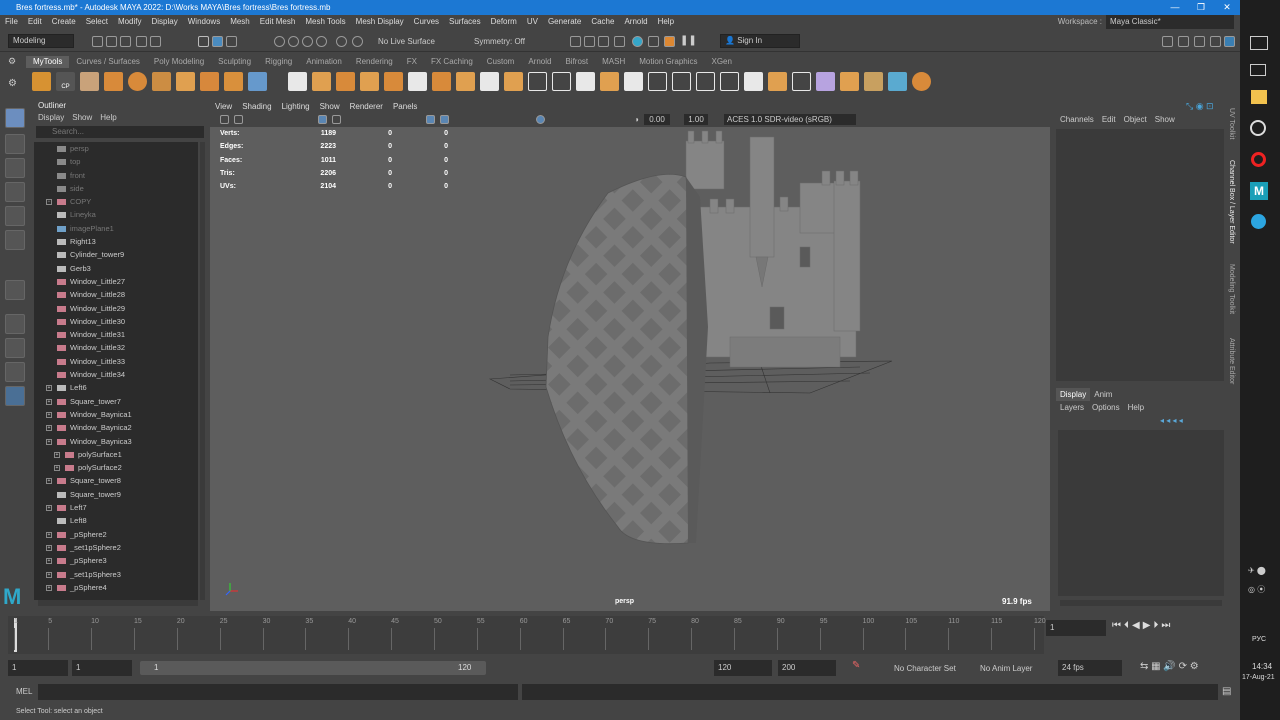 This screenshot has width=1280, height=720. I want to click on outliner-item: top, so click(116, 161).